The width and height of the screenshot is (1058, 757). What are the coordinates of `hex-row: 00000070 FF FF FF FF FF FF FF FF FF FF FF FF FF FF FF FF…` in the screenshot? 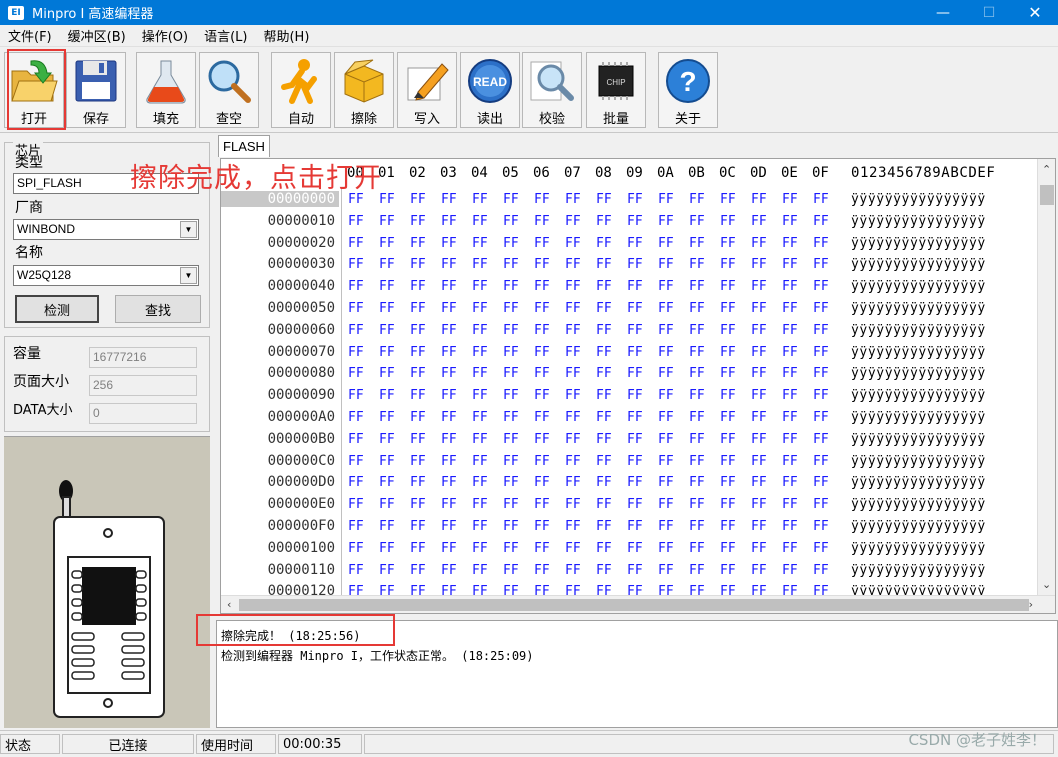 It's located at (629, 353).